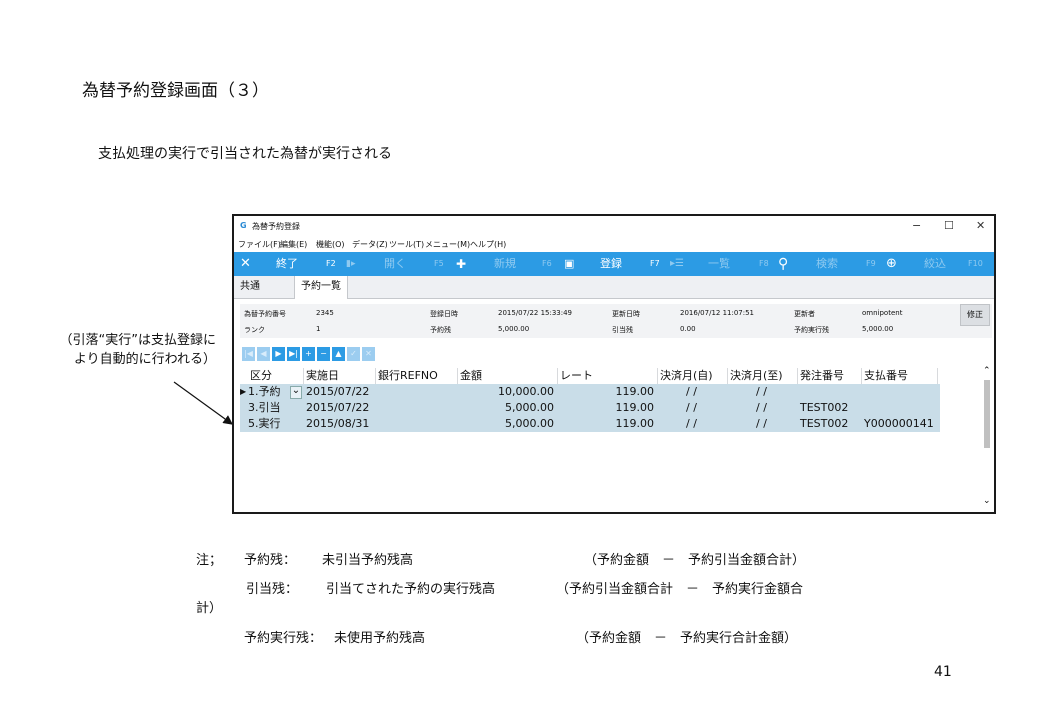  Describe the element at coordinates (980, 225) in the screenshot. I see `close-button: ✕` at that location.